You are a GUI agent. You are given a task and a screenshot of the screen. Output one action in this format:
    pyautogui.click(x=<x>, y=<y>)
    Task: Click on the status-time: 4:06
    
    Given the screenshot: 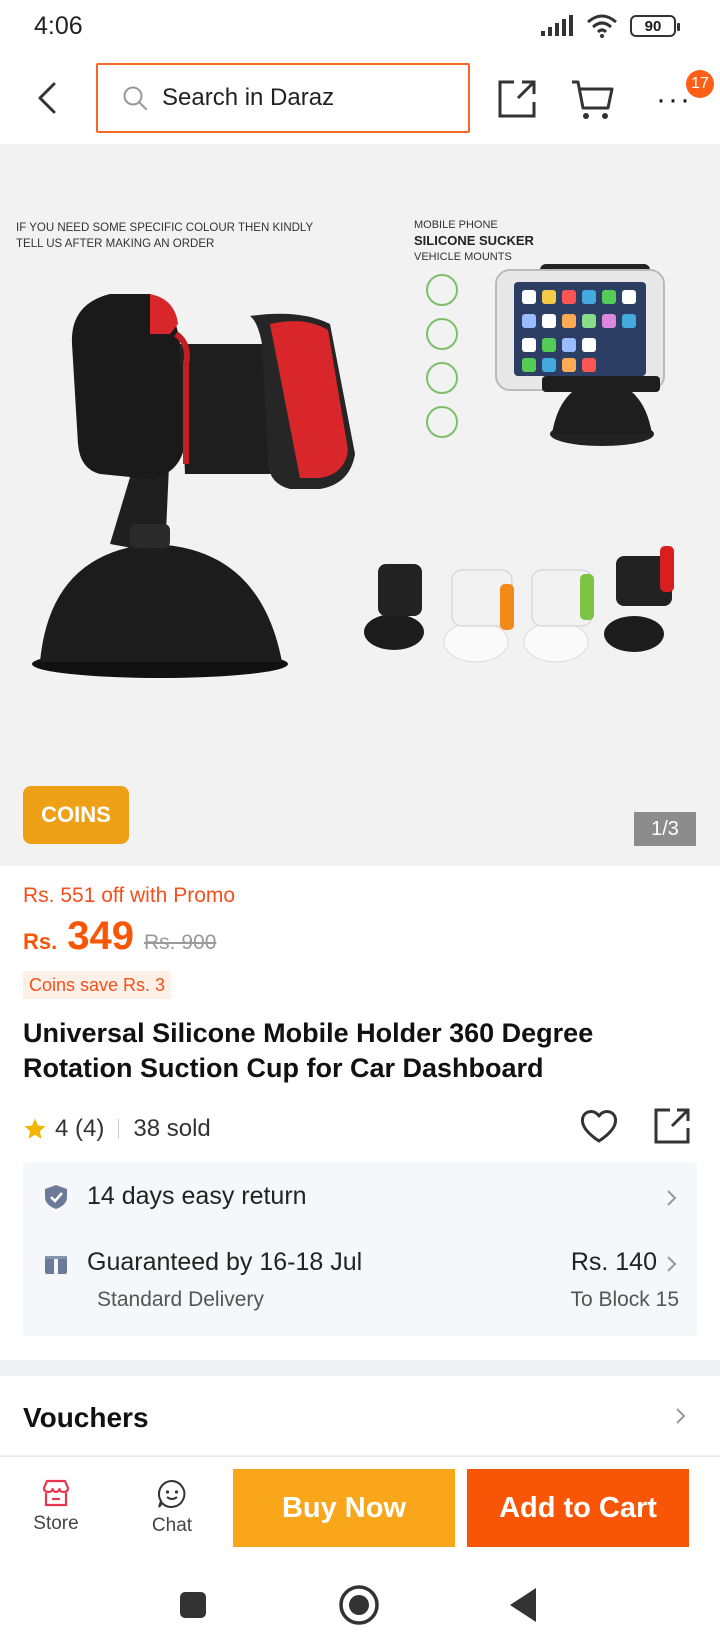 What is the action you would take?
    pyautogui.click(x=58, y=26)
    